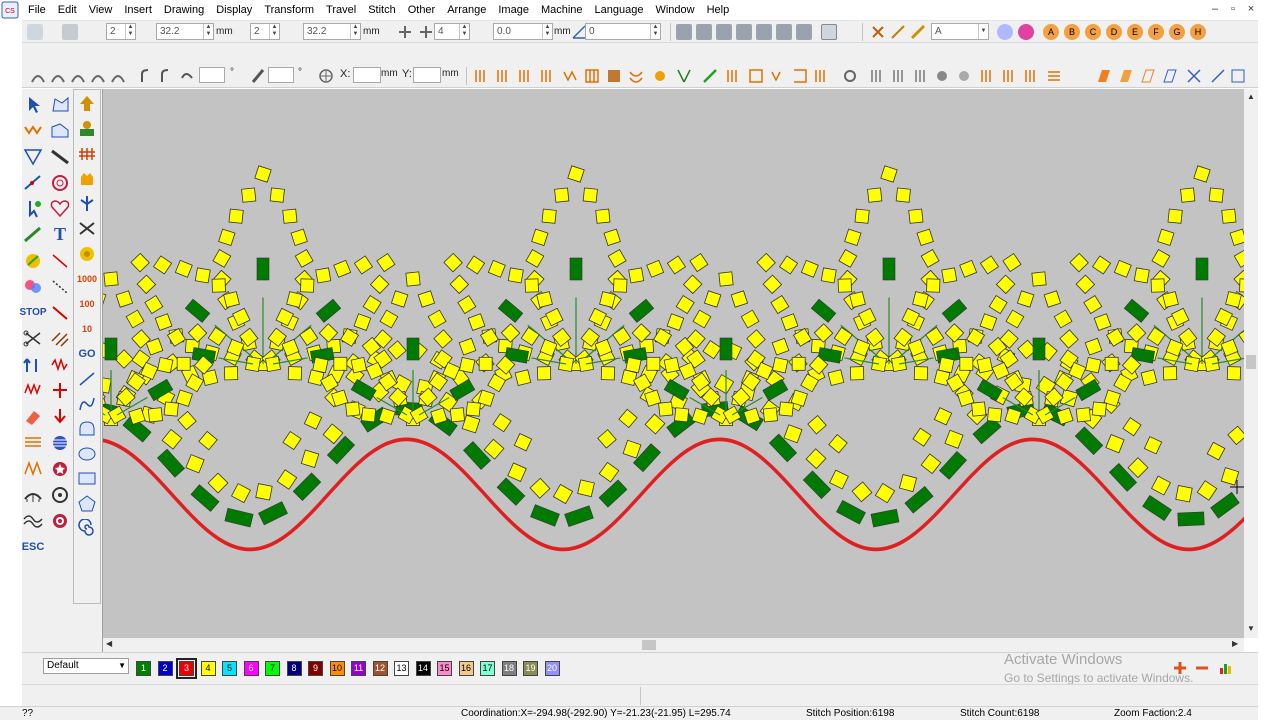  I want to click on thread-swatch-11: 11, so click(358, 668).